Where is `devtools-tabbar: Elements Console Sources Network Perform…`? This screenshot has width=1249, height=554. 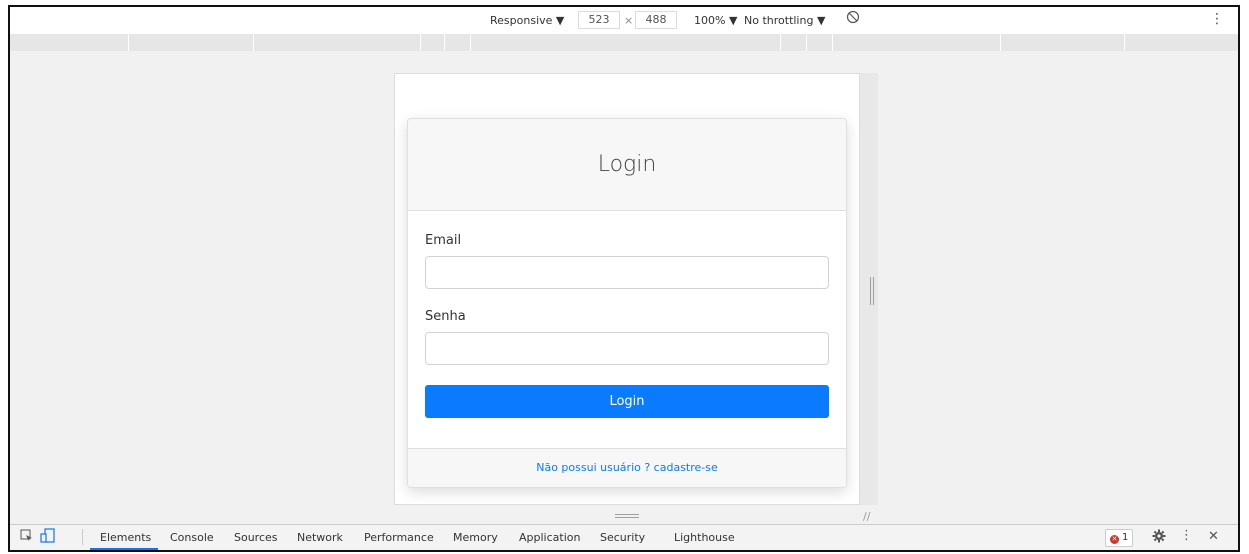
devtools-tabbar: Elements Console Sources Network Perform… is located at coordinates (624, 537).